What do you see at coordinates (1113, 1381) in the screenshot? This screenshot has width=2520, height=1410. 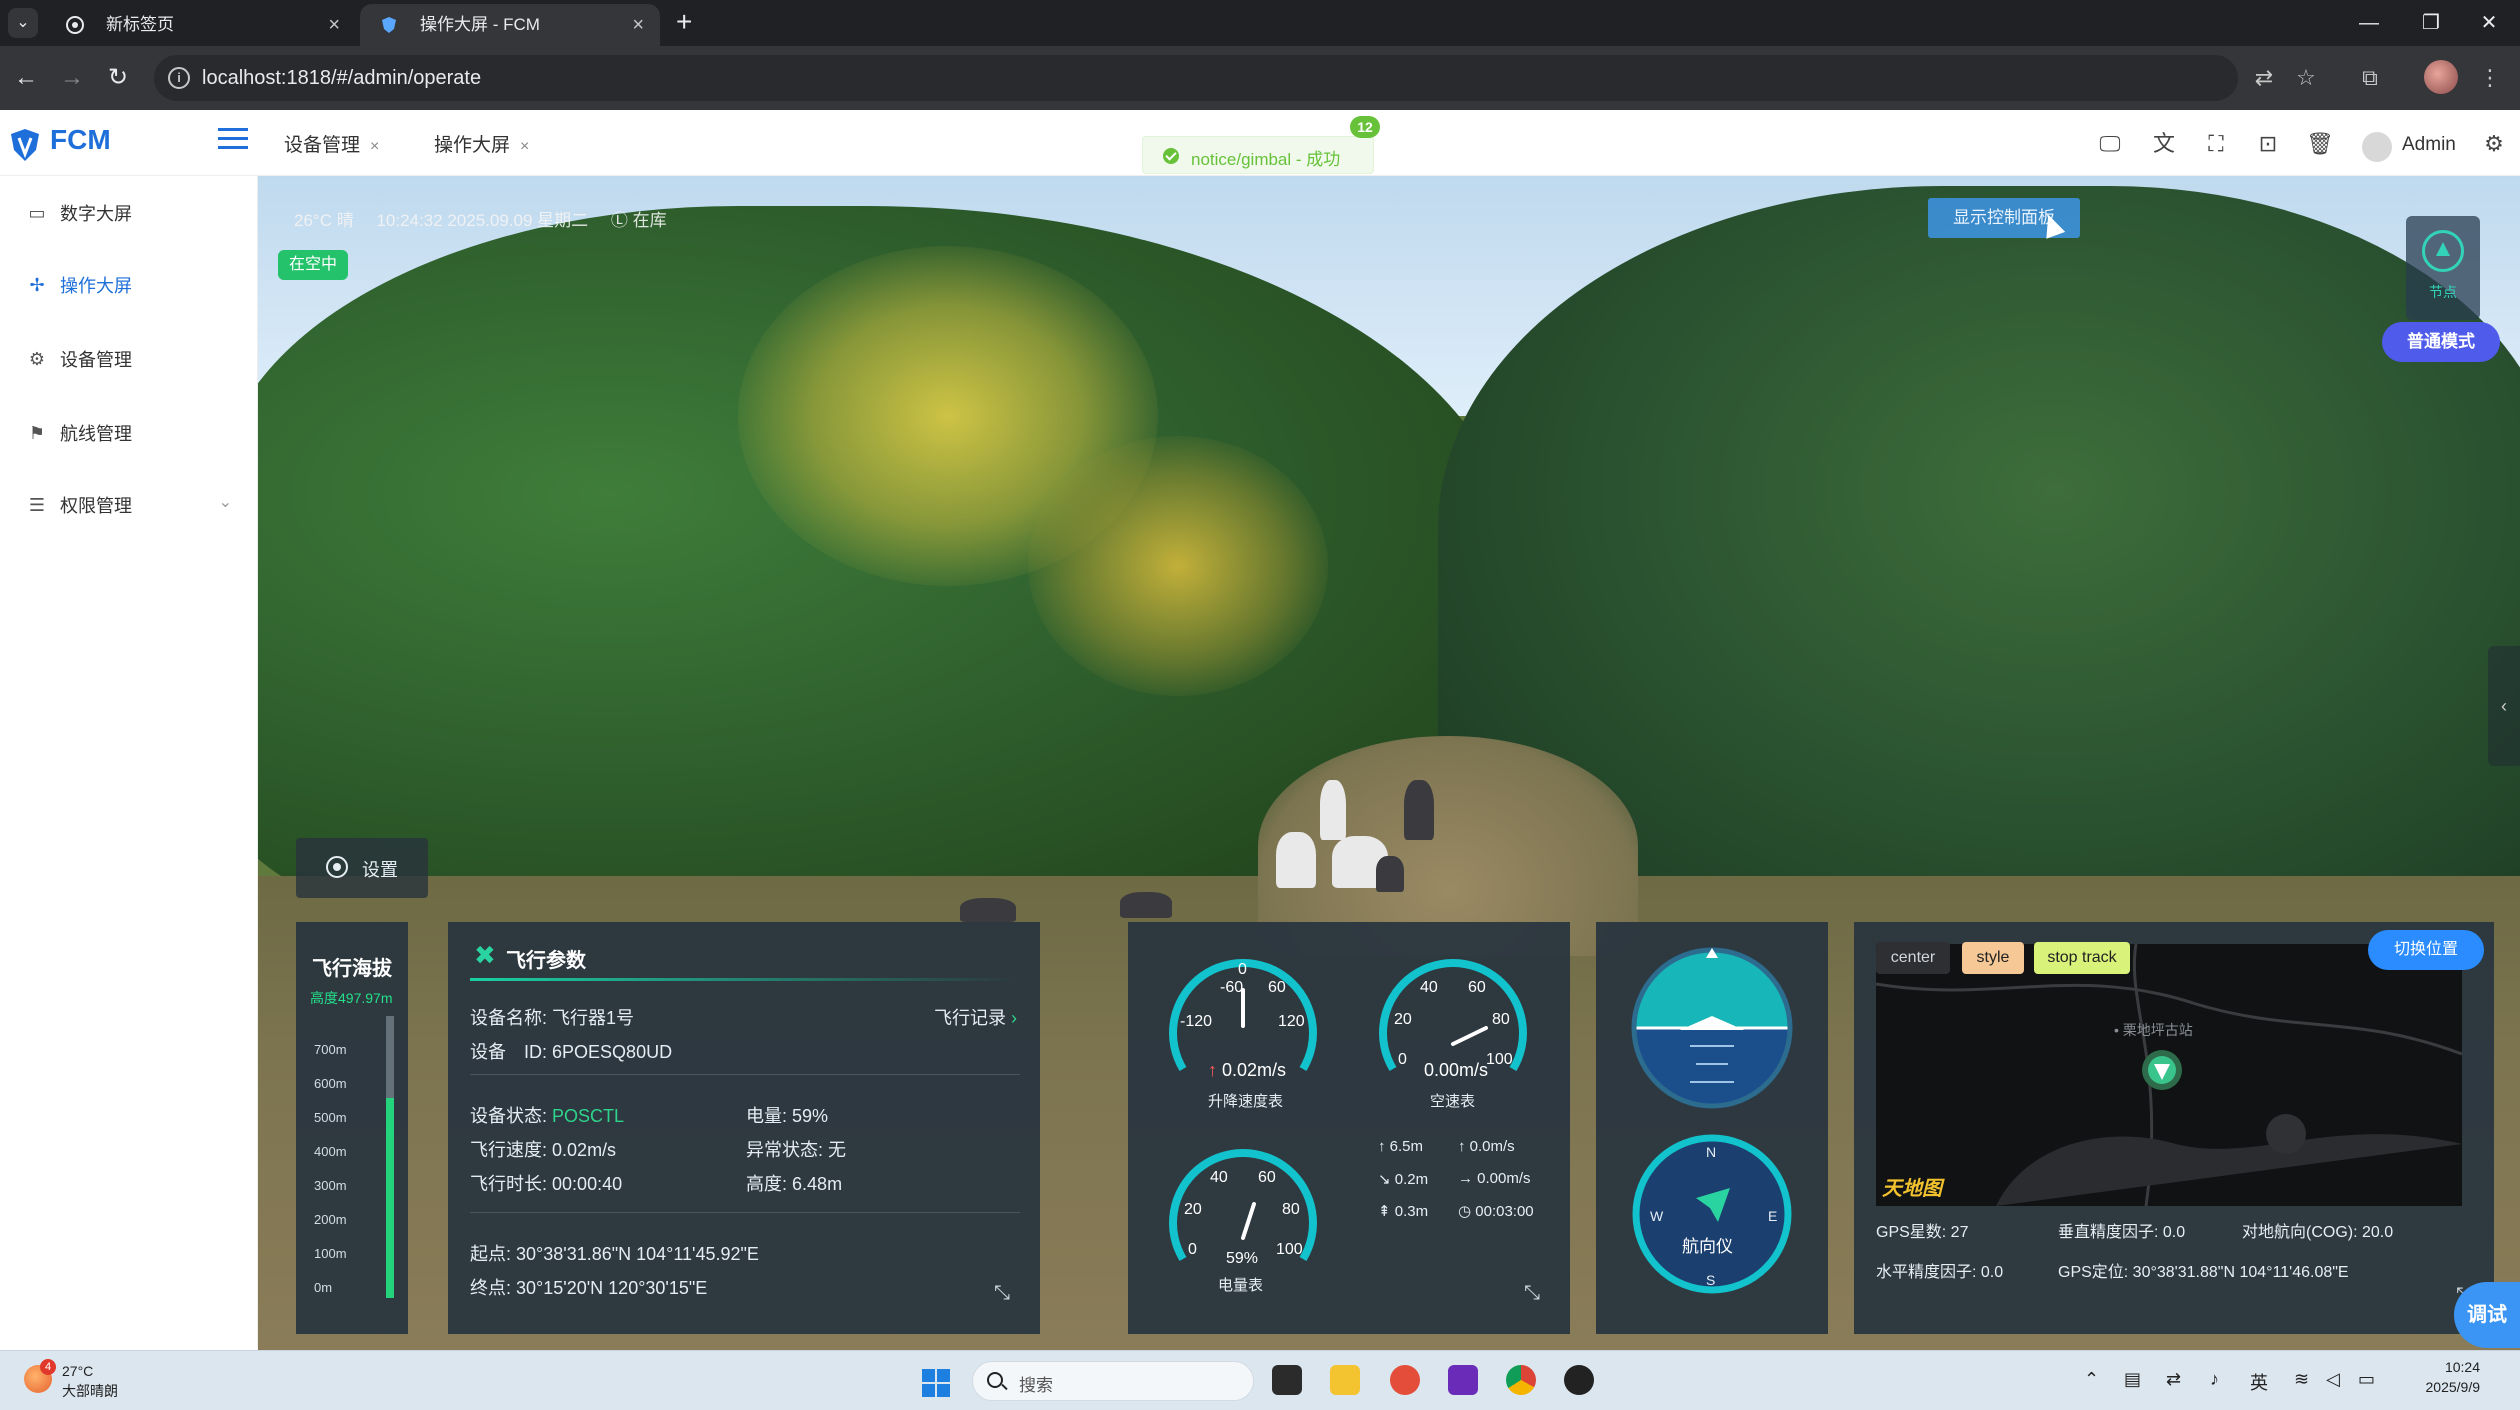 I see `taskbar-search: 搜索` at bounding box center [1113, 1381].